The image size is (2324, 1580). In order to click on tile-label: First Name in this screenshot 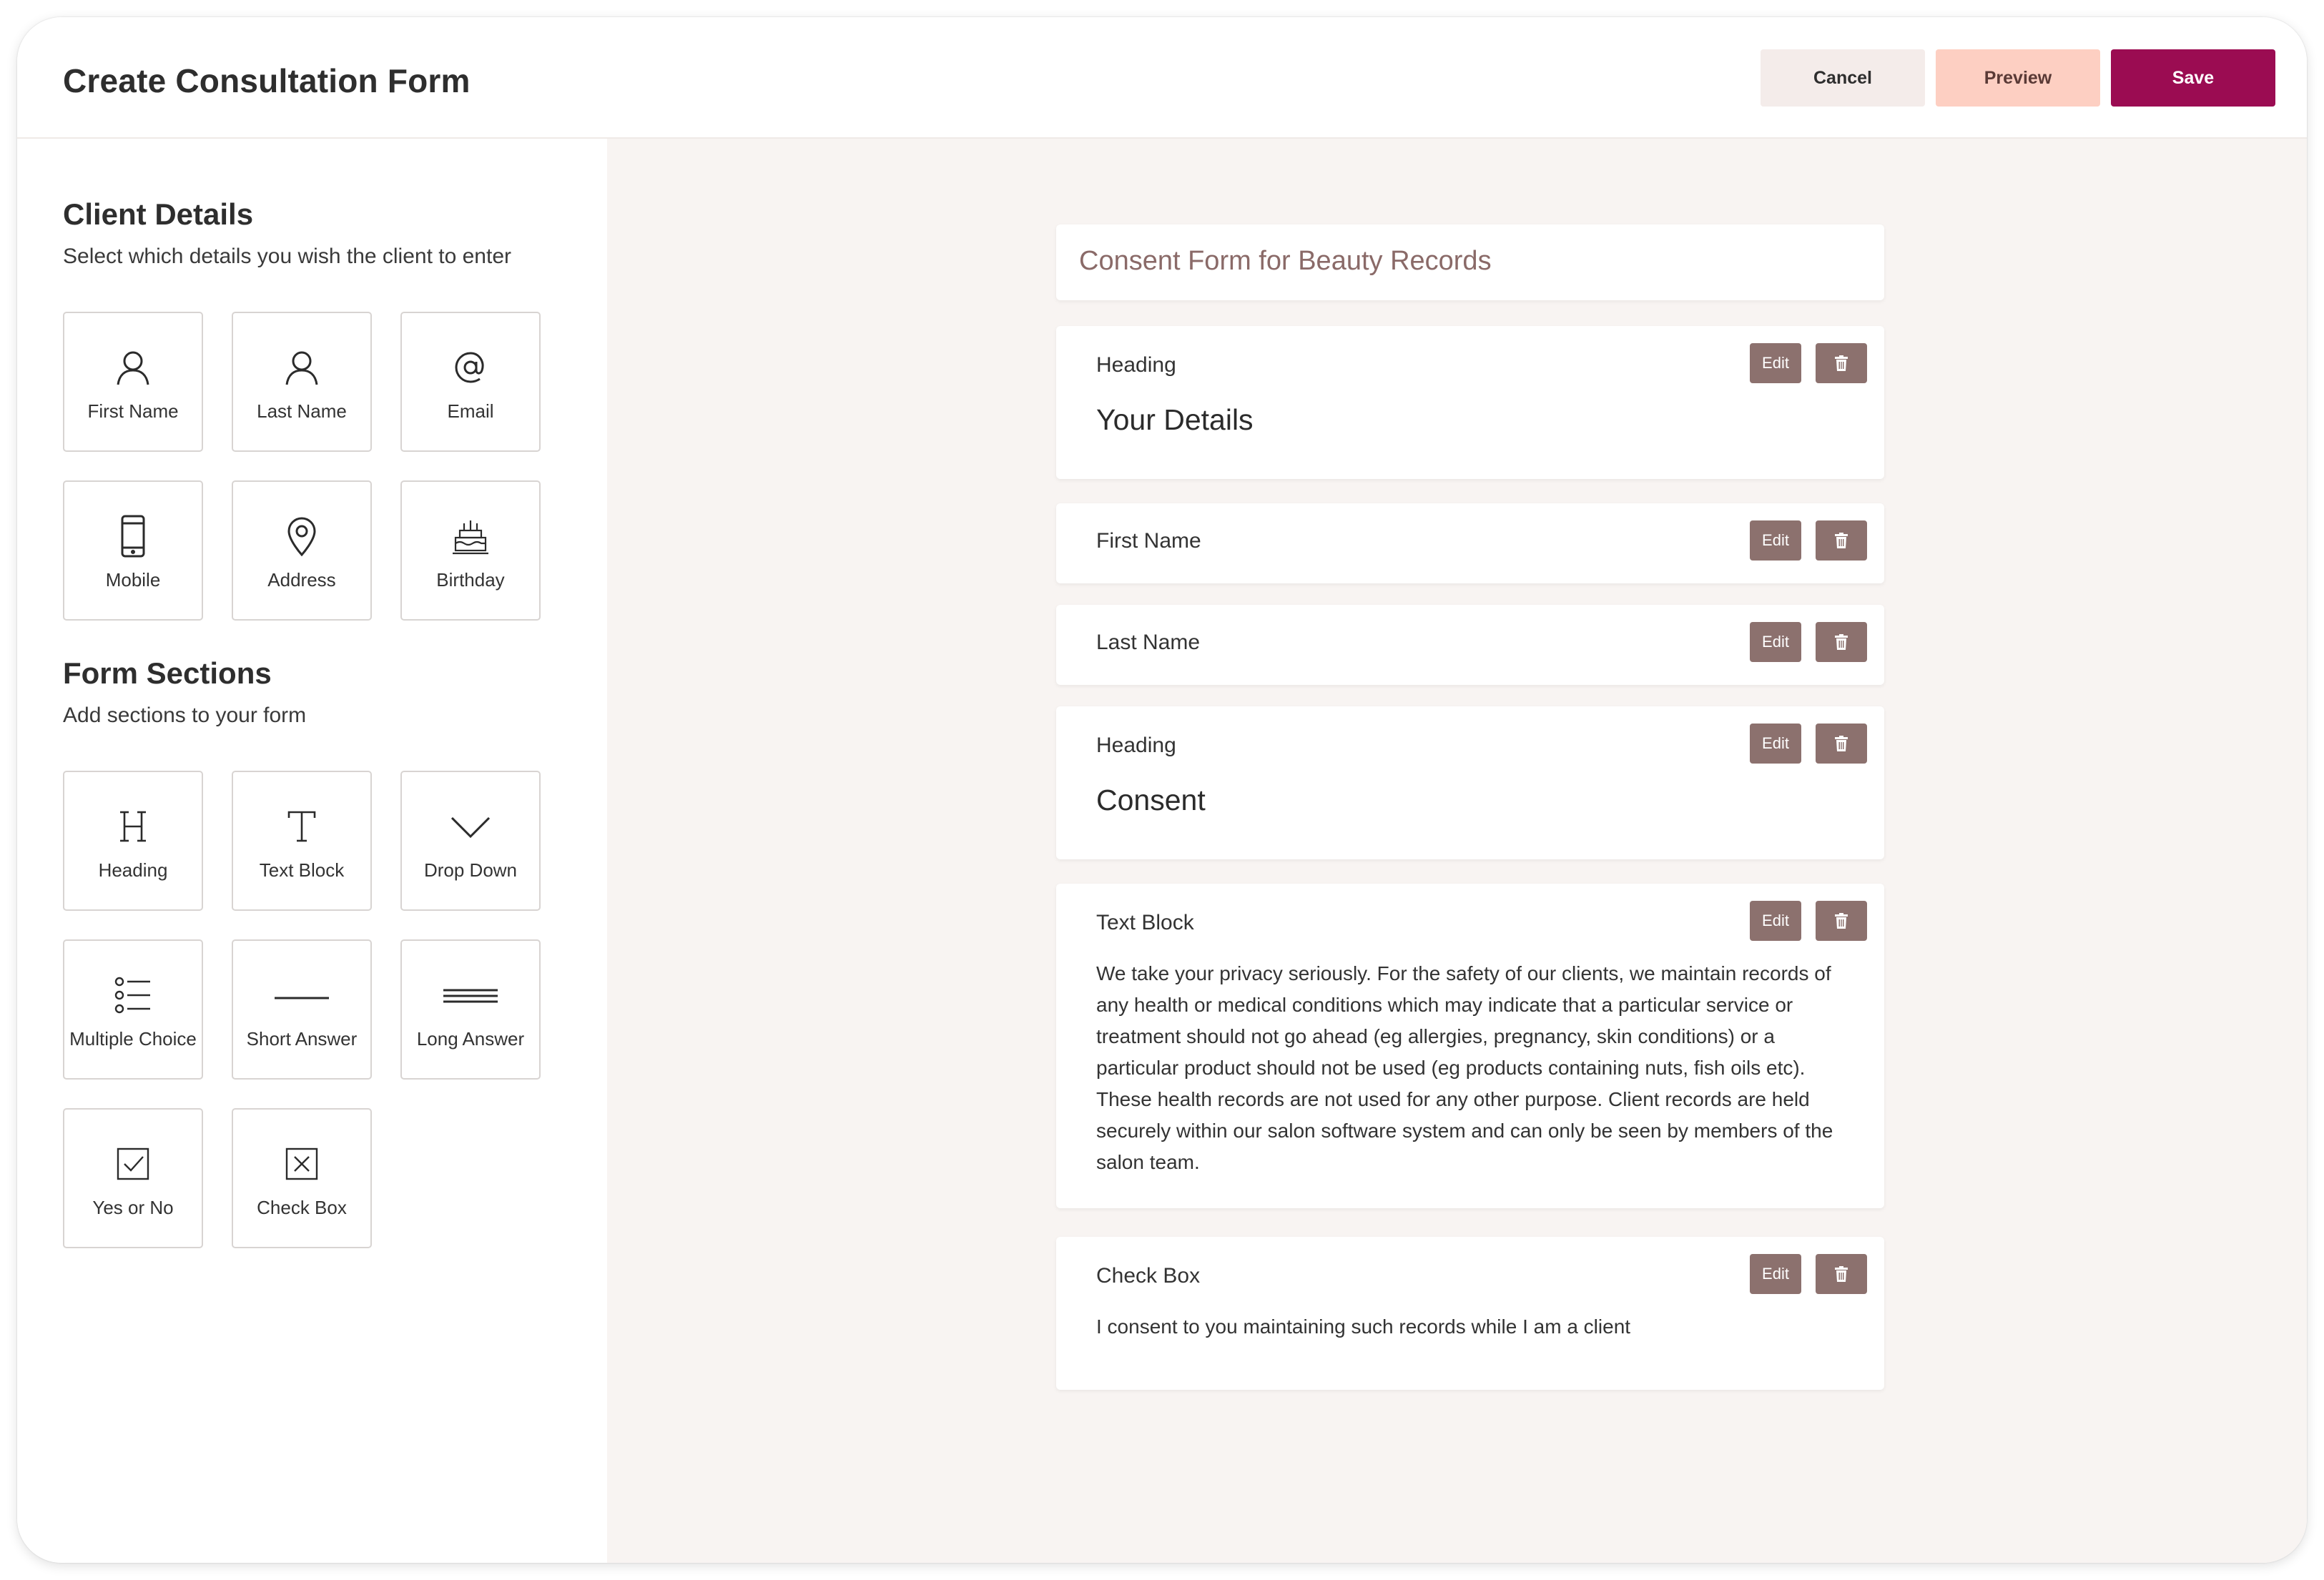, I will do `click(133, 411)`.